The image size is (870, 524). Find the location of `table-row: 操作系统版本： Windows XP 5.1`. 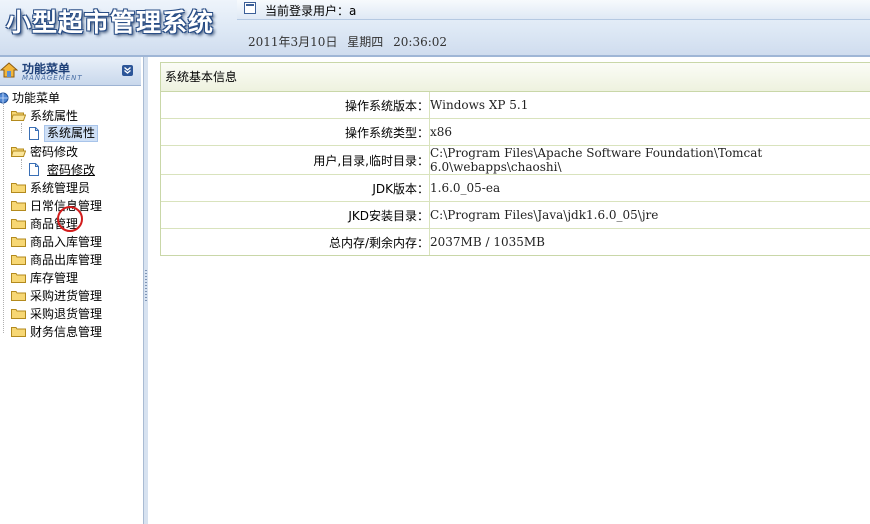

table-row: 操作系统版本： Windows XP 5.1 is located at coordinates (515, 105).